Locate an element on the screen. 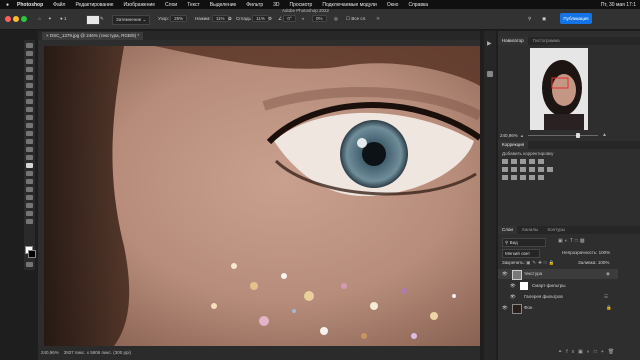 The width and height of the screenshot is (640, 360). blend-mode-dropdown: Мягкий свет is located at coordinates (521, 253).